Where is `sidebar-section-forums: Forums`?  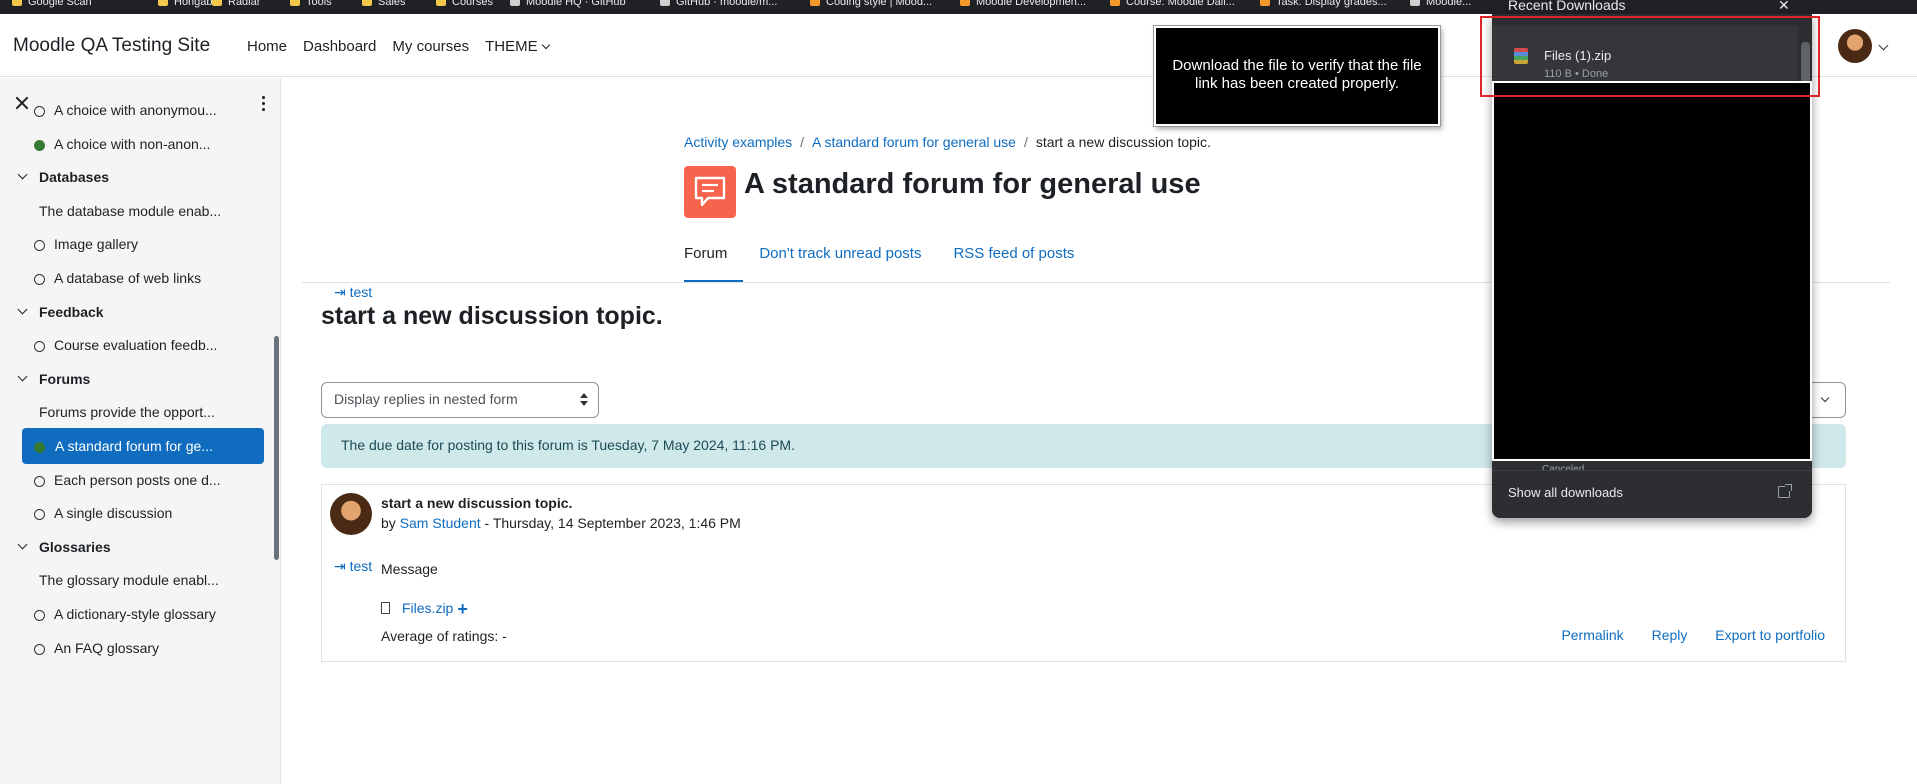 sidebar-section-forums: Forums is located at coordinates (135, 379).